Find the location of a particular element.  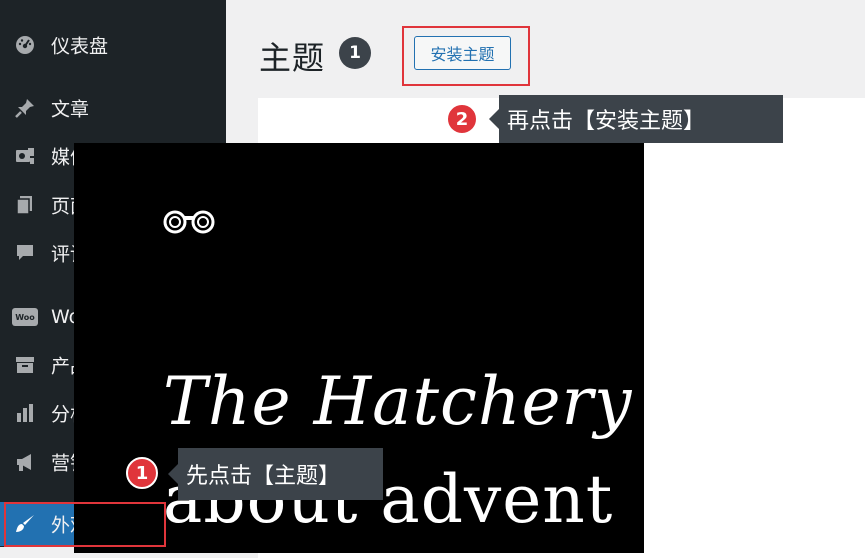

sidebar-item-label: 文章 is located at coordinates (70, 109).